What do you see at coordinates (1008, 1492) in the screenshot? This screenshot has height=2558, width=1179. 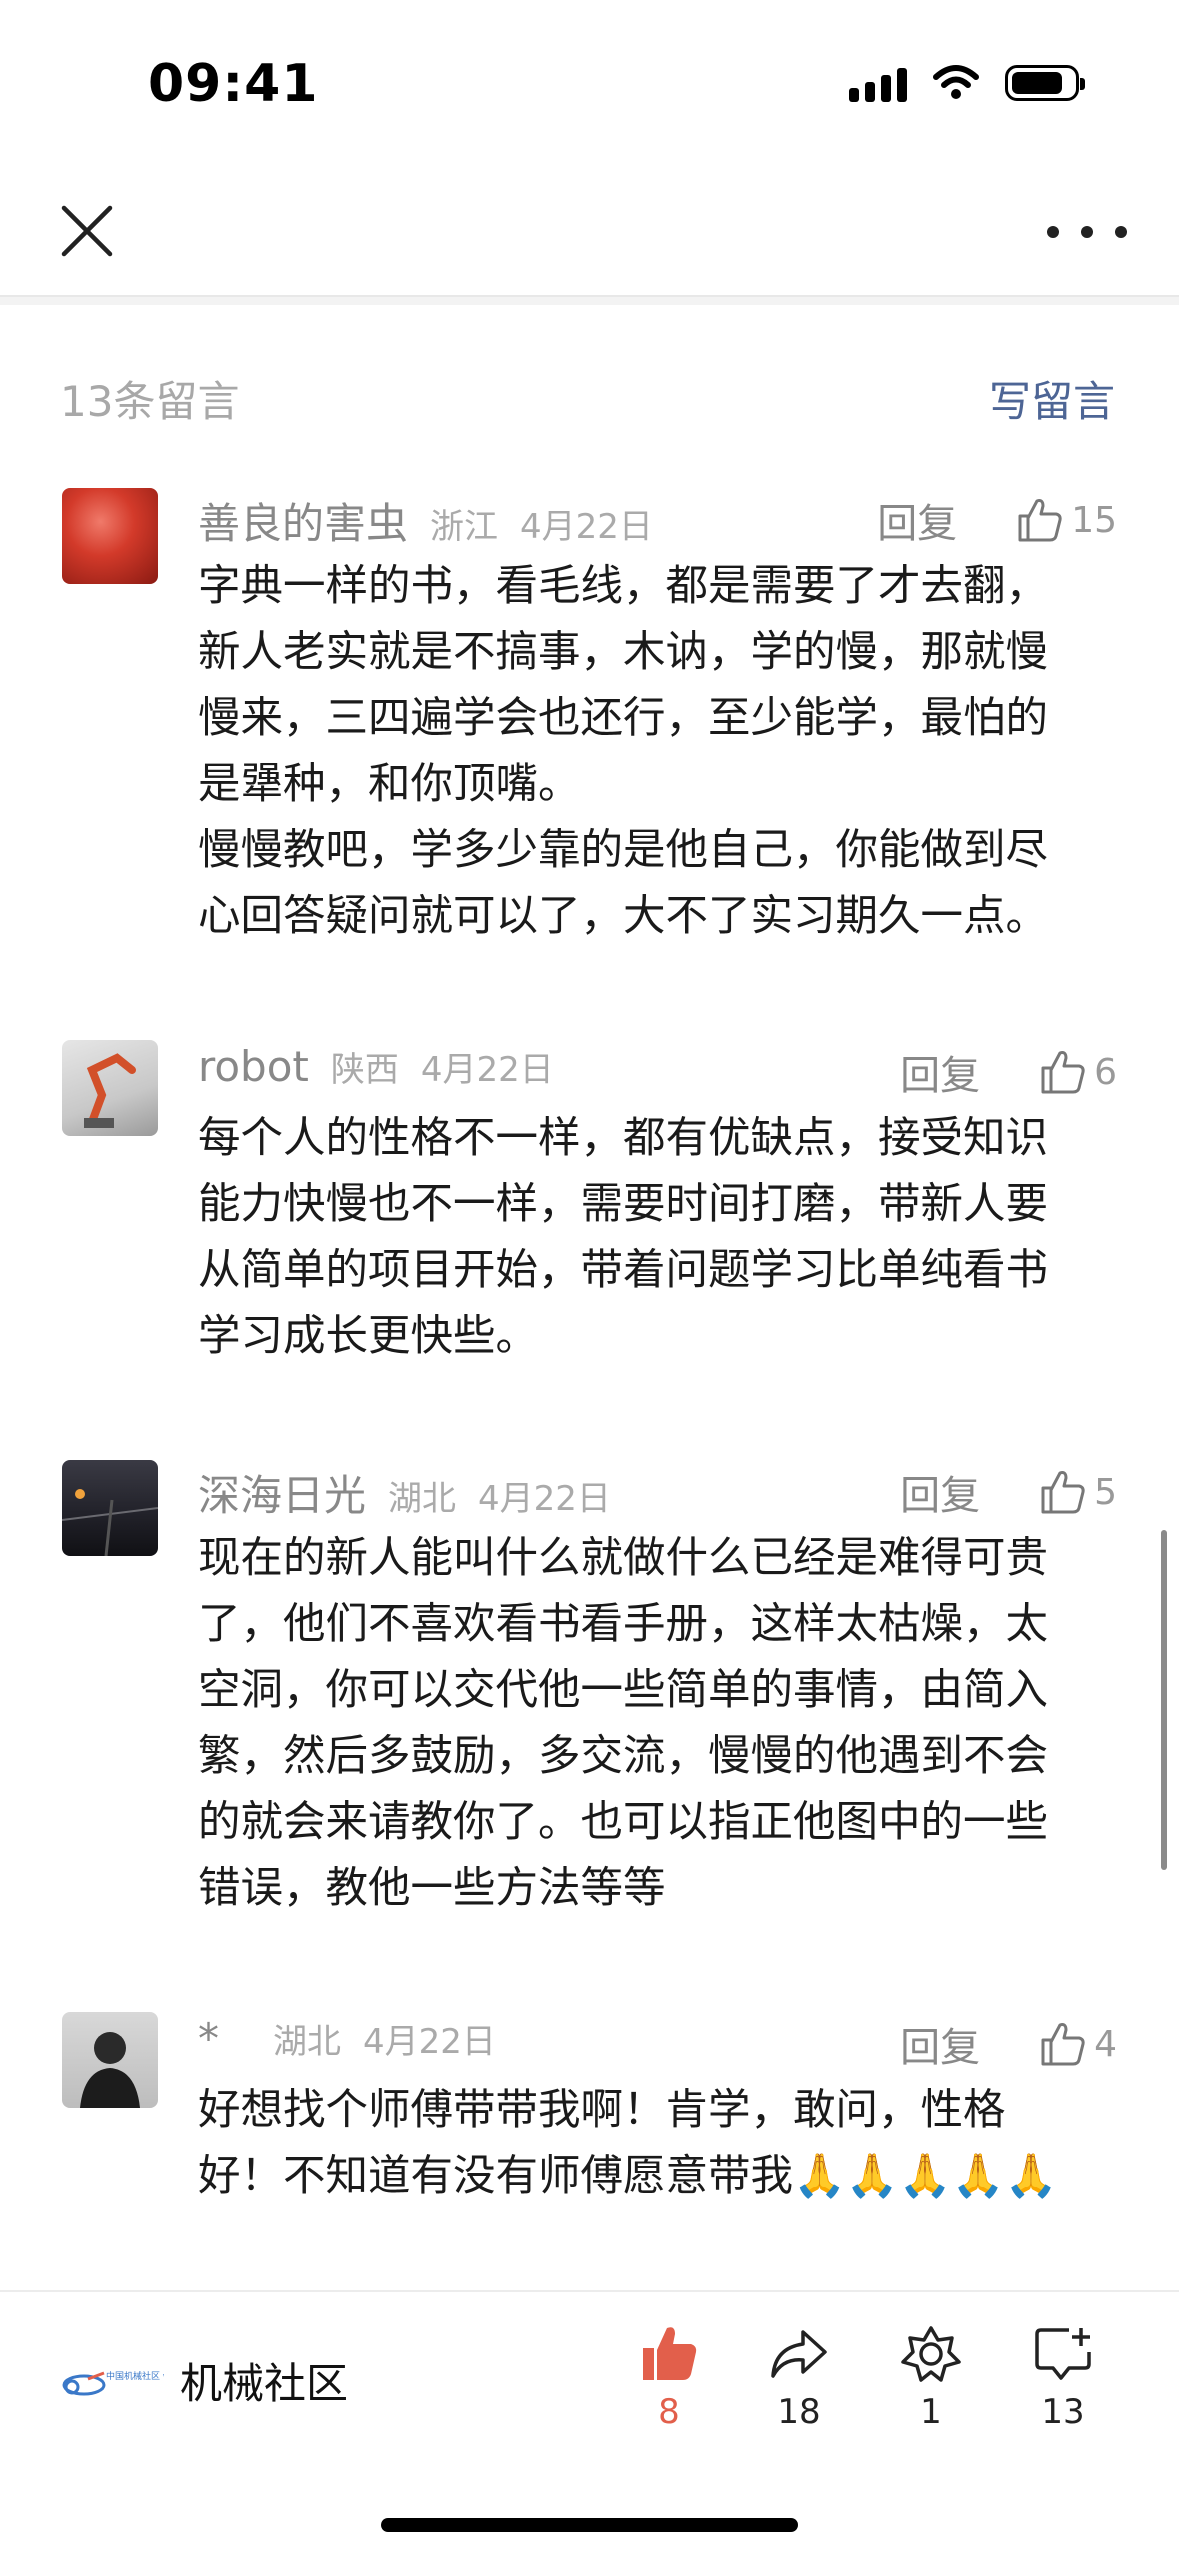 I see `comment-actions: 回复 5` at bounding box center [1008, 1492].